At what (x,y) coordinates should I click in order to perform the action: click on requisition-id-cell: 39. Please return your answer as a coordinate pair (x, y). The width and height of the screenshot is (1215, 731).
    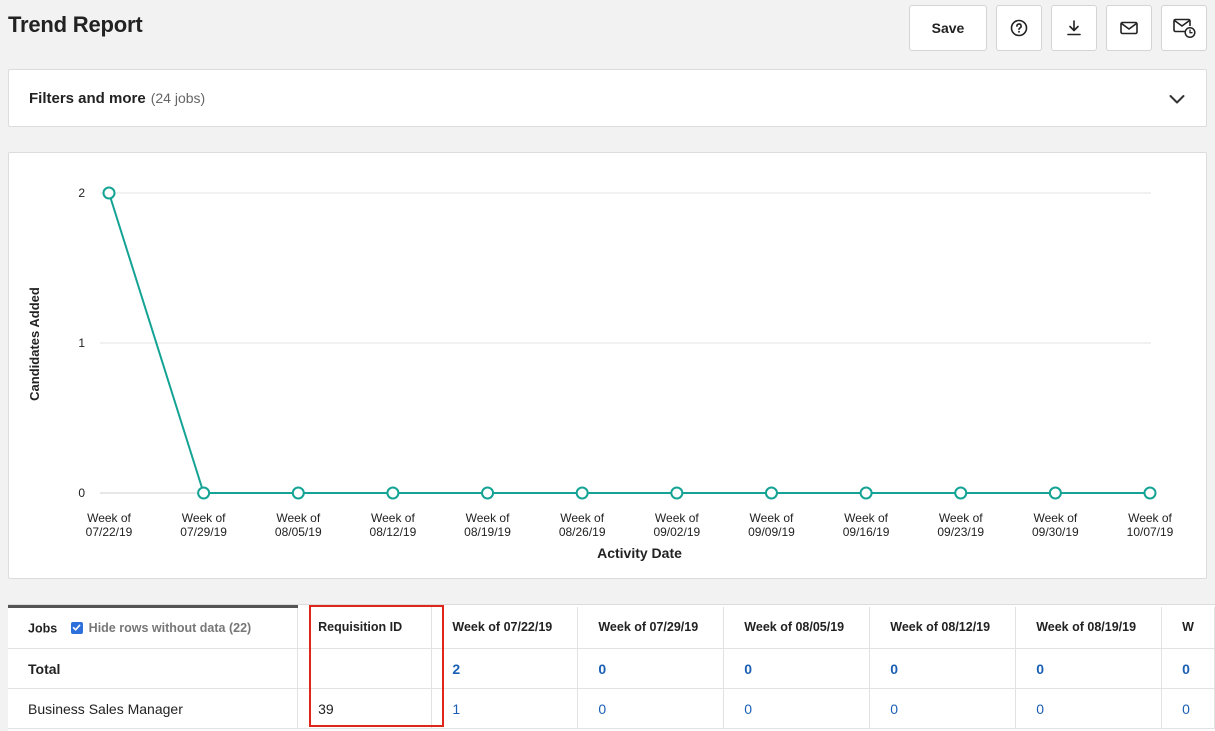
    Looking at the image, I should click on (365, 708).